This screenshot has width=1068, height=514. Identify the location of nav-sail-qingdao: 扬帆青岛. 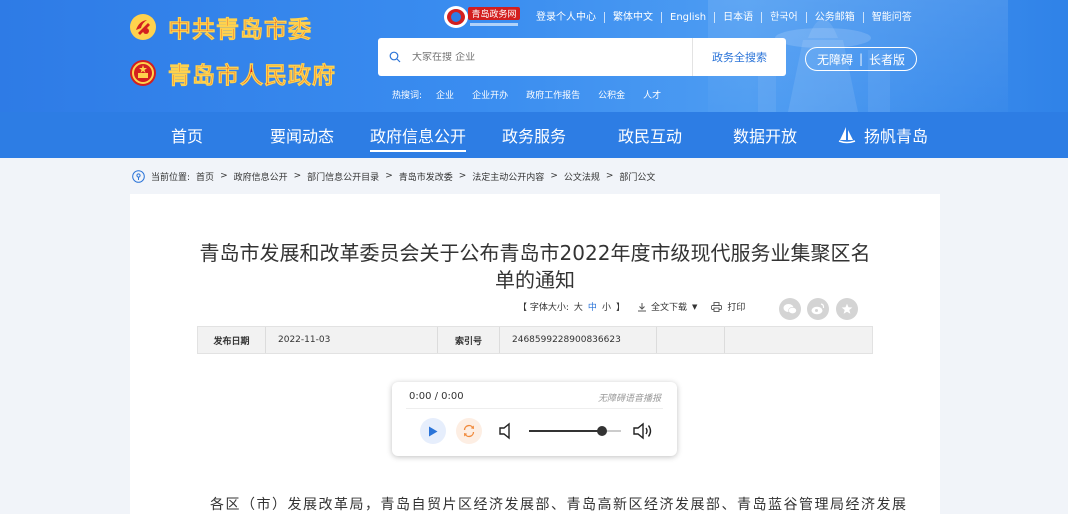
(883, 135).